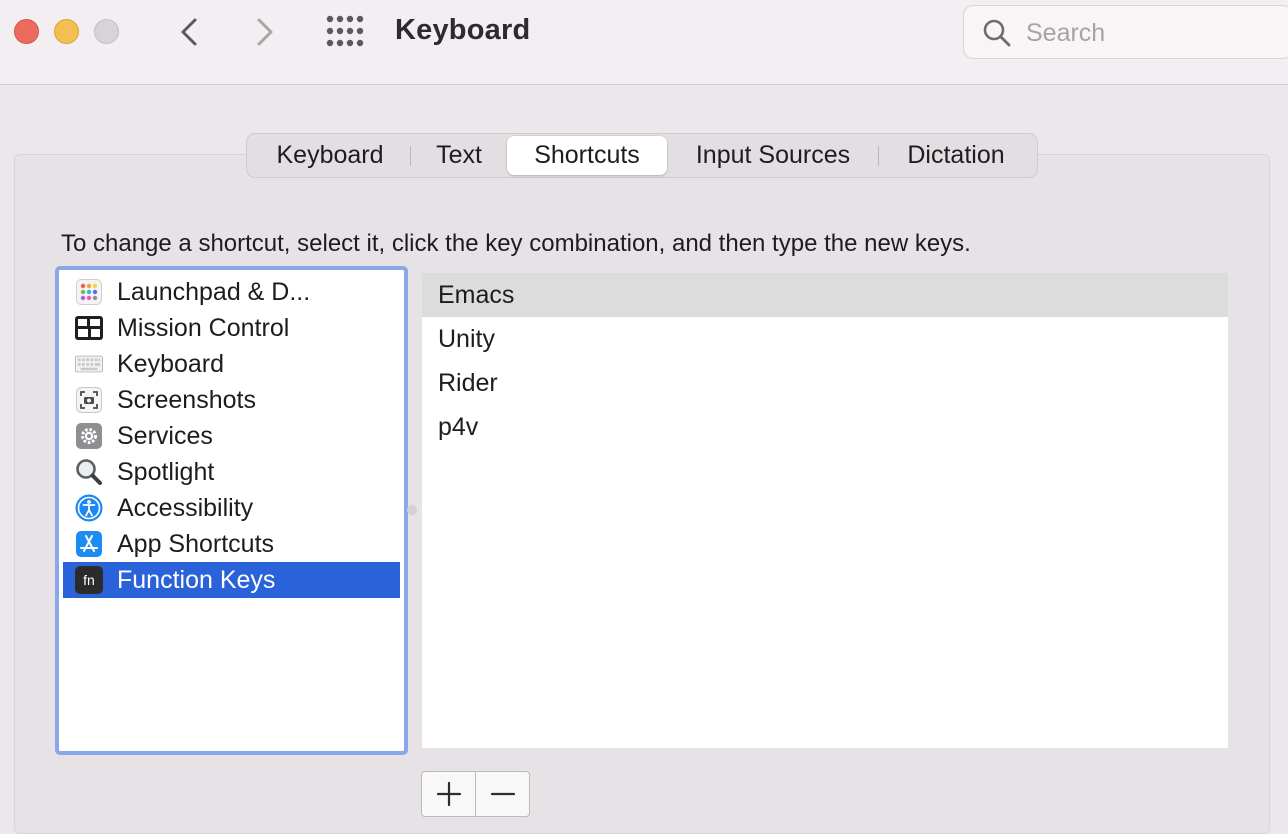 The height and width of the screenshot is (834, 1288). What do you see at coordinates (26, 31) in the screenshot?
I see `close-window-button` at bounding box center [26, 31].